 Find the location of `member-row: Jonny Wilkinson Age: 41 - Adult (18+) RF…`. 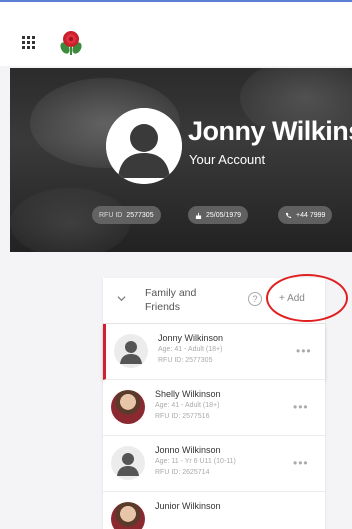

member-row: Jonny Wilkinson Age: 41 - Adult (18+) RF… is located at coordinates (214, 352).